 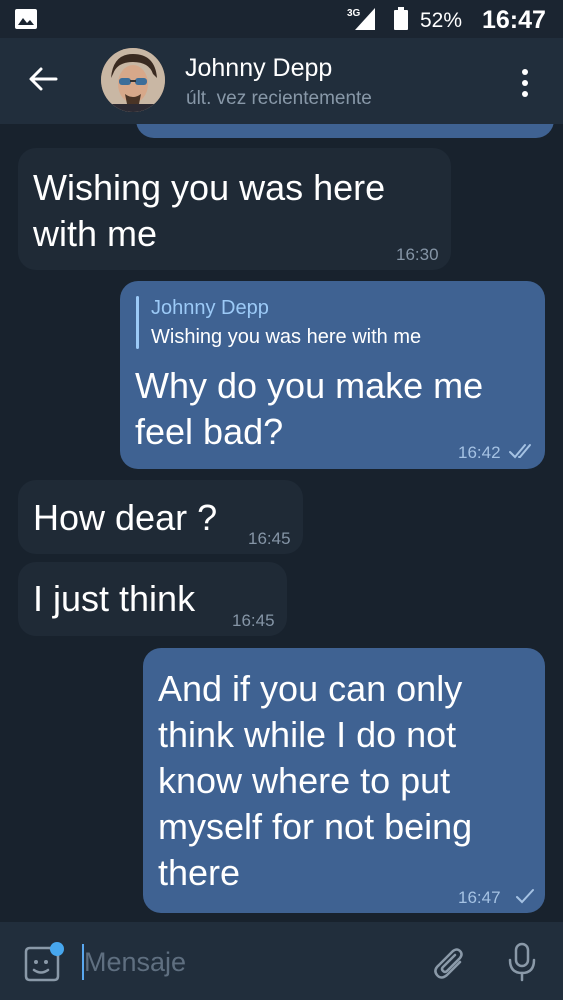 What do you see at coordinates (354, 13) in the screenshot?
I see `svg-text: 3G` at bounding box center [354, 13].